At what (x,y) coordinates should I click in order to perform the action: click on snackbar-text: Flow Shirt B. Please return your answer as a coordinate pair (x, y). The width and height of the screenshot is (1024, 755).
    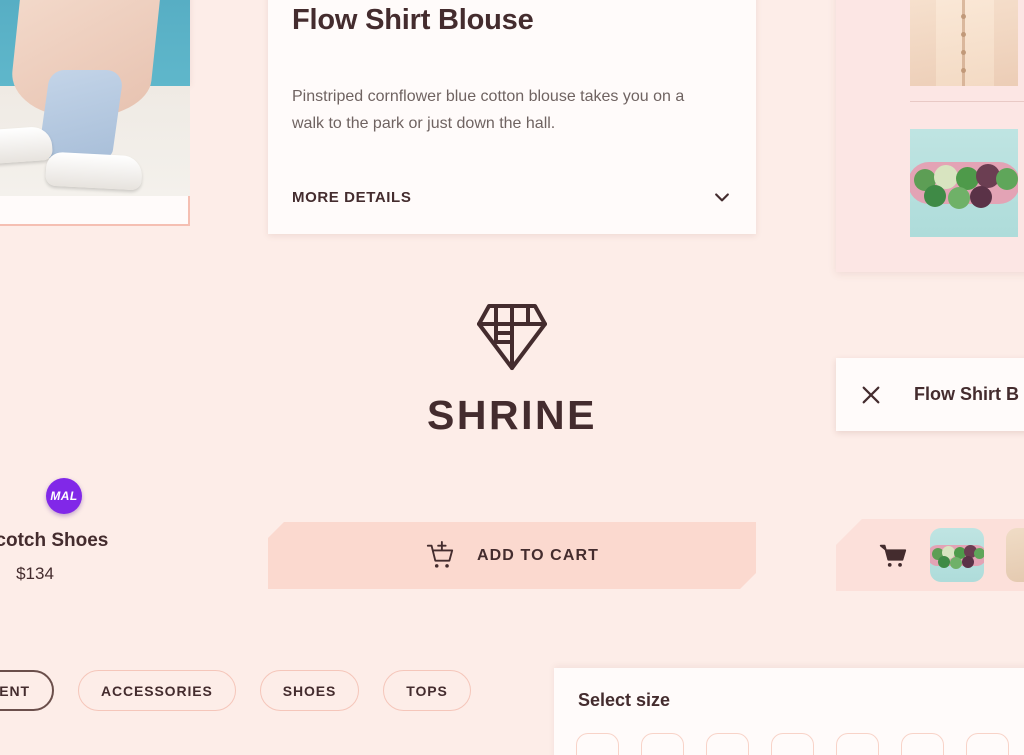
    Looking at the image, I should click on (966, 394).